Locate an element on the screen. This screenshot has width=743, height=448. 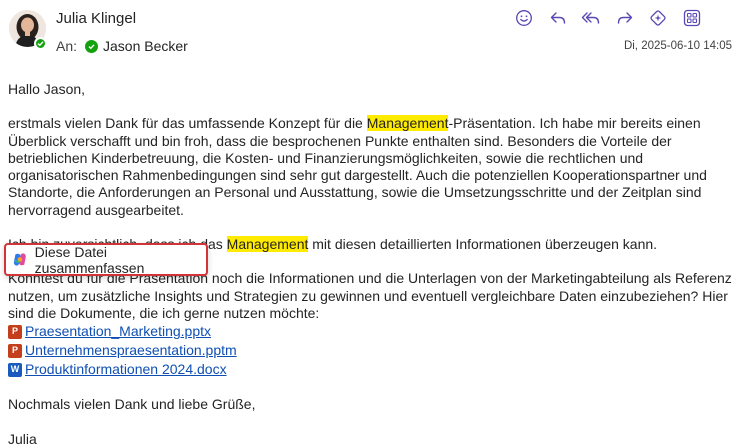
signature: Julia is located at coordinates (22, 438).